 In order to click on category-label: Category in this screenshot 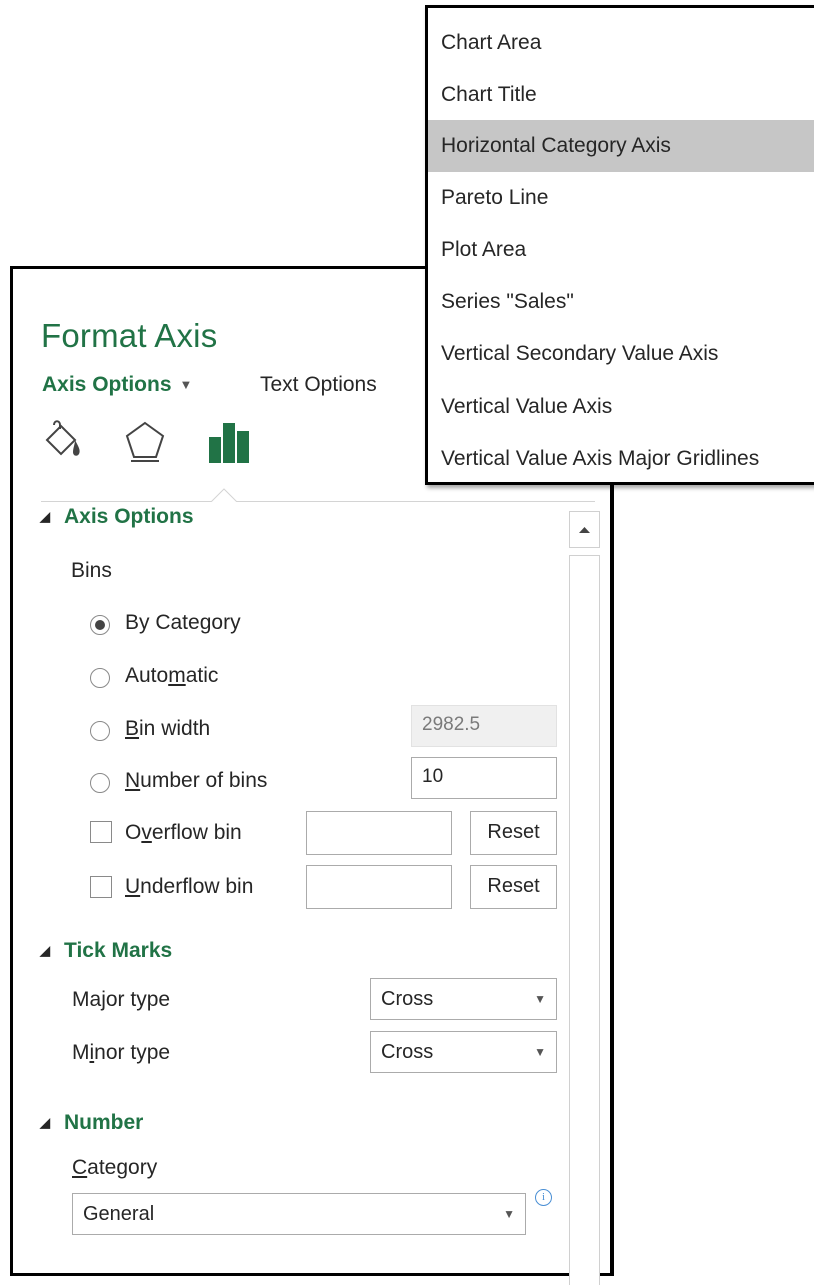, I will do `click(115, 1167)`.